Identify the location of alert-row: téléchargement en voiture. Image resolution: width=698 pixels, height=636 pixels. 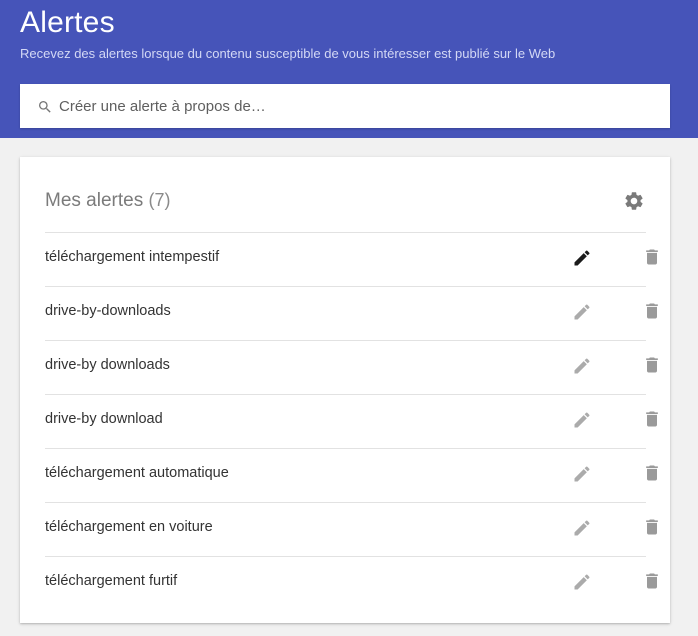
(351, 529).